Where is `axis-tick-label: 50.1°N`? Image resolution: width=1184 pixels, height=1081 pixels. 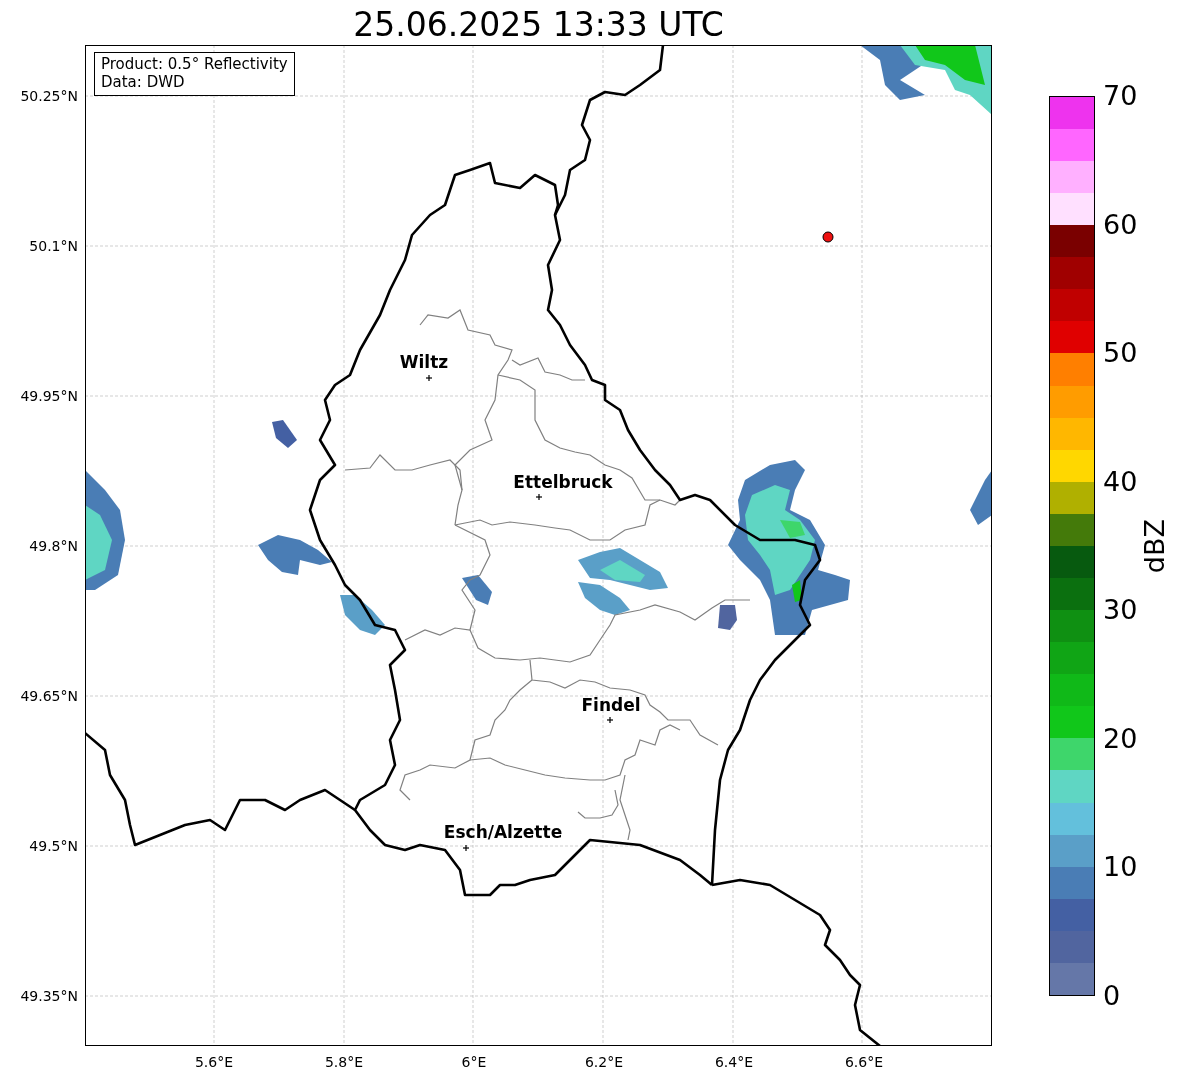 axis-tick-label: 50.1°N is located at coordinates (53, 246).